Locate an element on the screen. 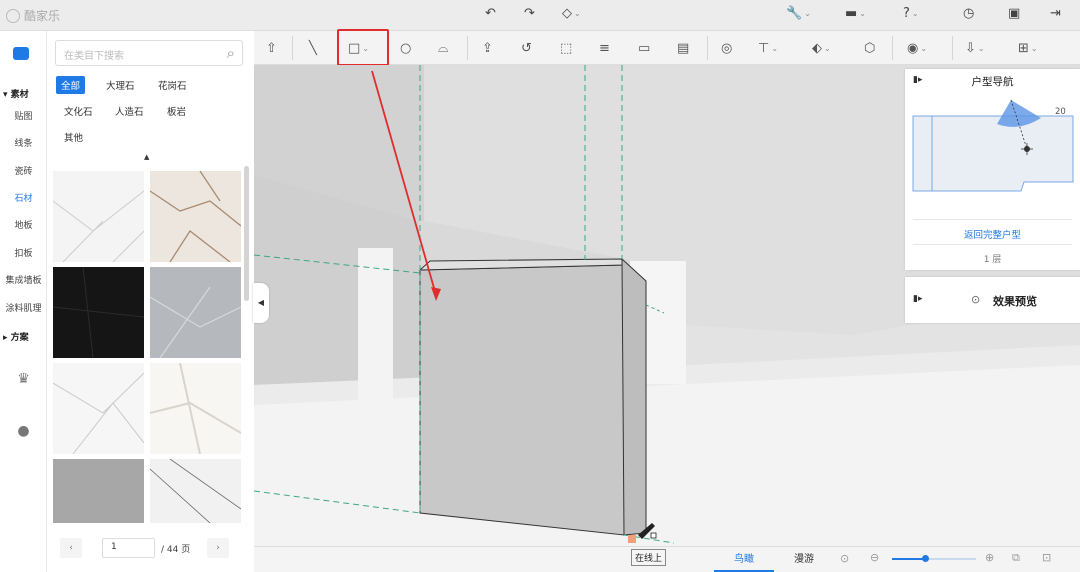 This screenshot has height=572, width=1080. user-icon: ● is located at coordinates (23, 431).